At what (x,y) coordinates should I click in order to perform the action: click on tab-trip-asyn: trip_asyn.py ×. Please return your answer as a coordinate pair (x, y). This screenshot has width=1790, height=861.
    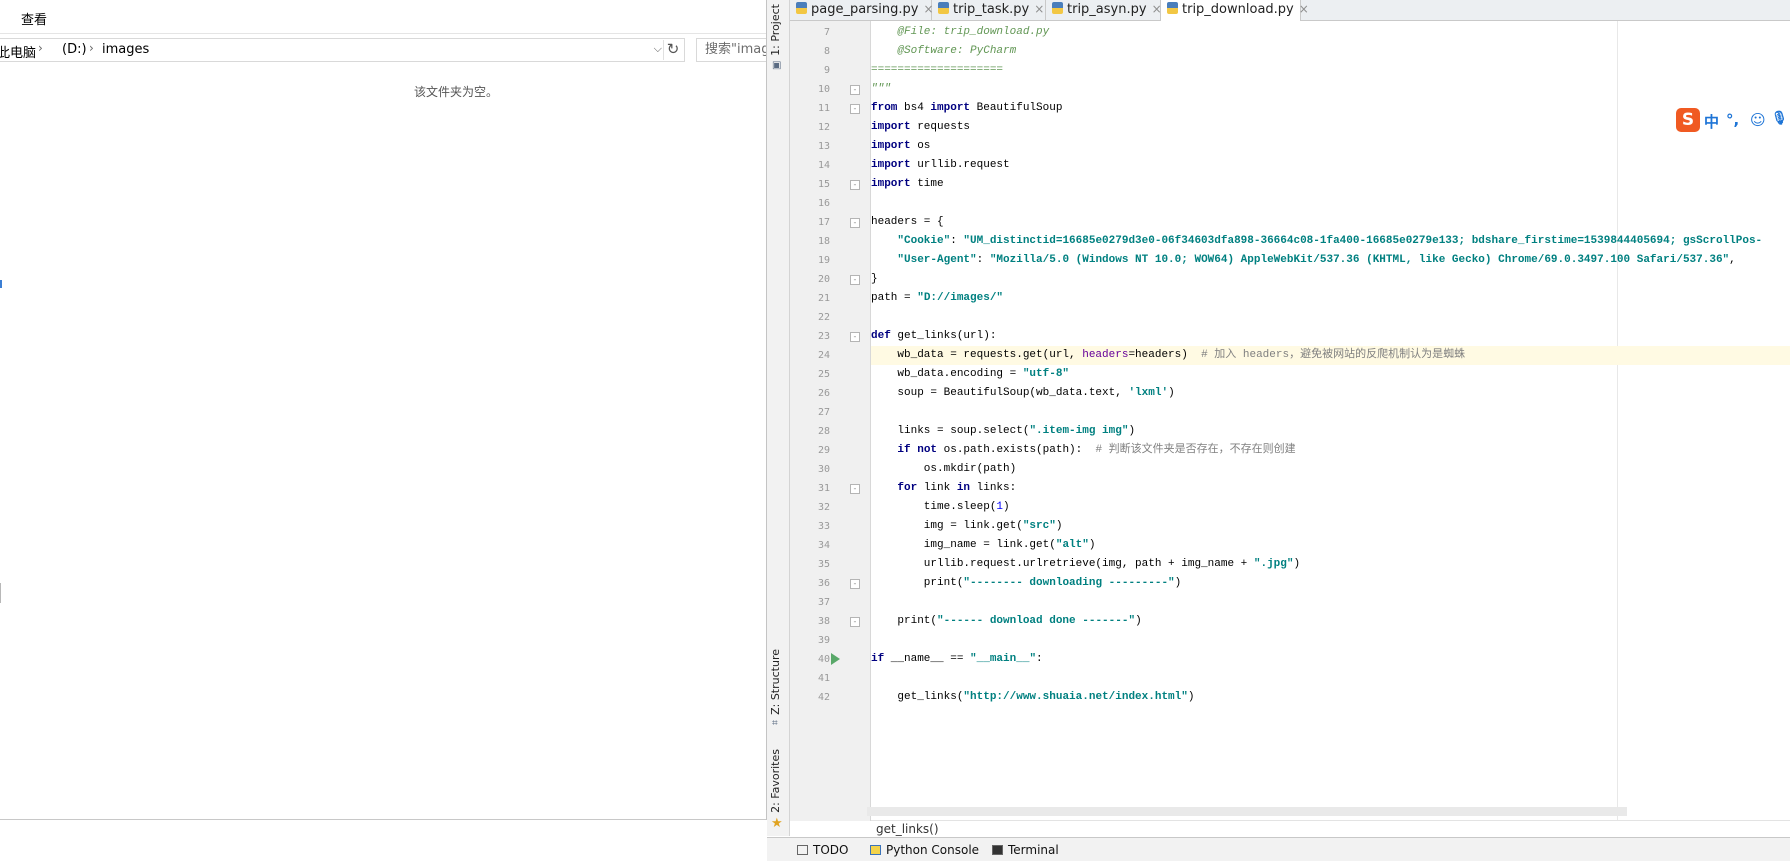
    Looking at the image, I should click on (1104, 10).